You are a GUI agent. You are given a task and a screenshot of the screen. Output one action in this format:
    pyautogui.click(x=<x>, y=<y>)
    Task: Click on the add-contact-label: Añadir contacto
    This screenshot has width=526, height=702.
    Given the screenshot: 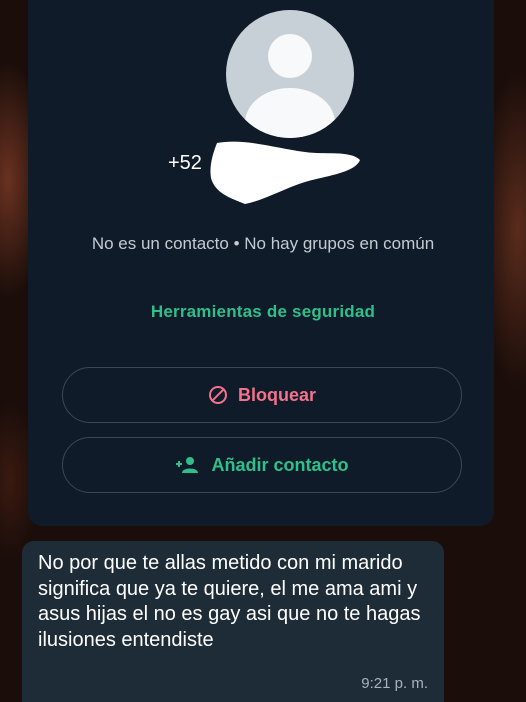 What is the action you would take?
    pyautogui.click(x=280, y=464)
    